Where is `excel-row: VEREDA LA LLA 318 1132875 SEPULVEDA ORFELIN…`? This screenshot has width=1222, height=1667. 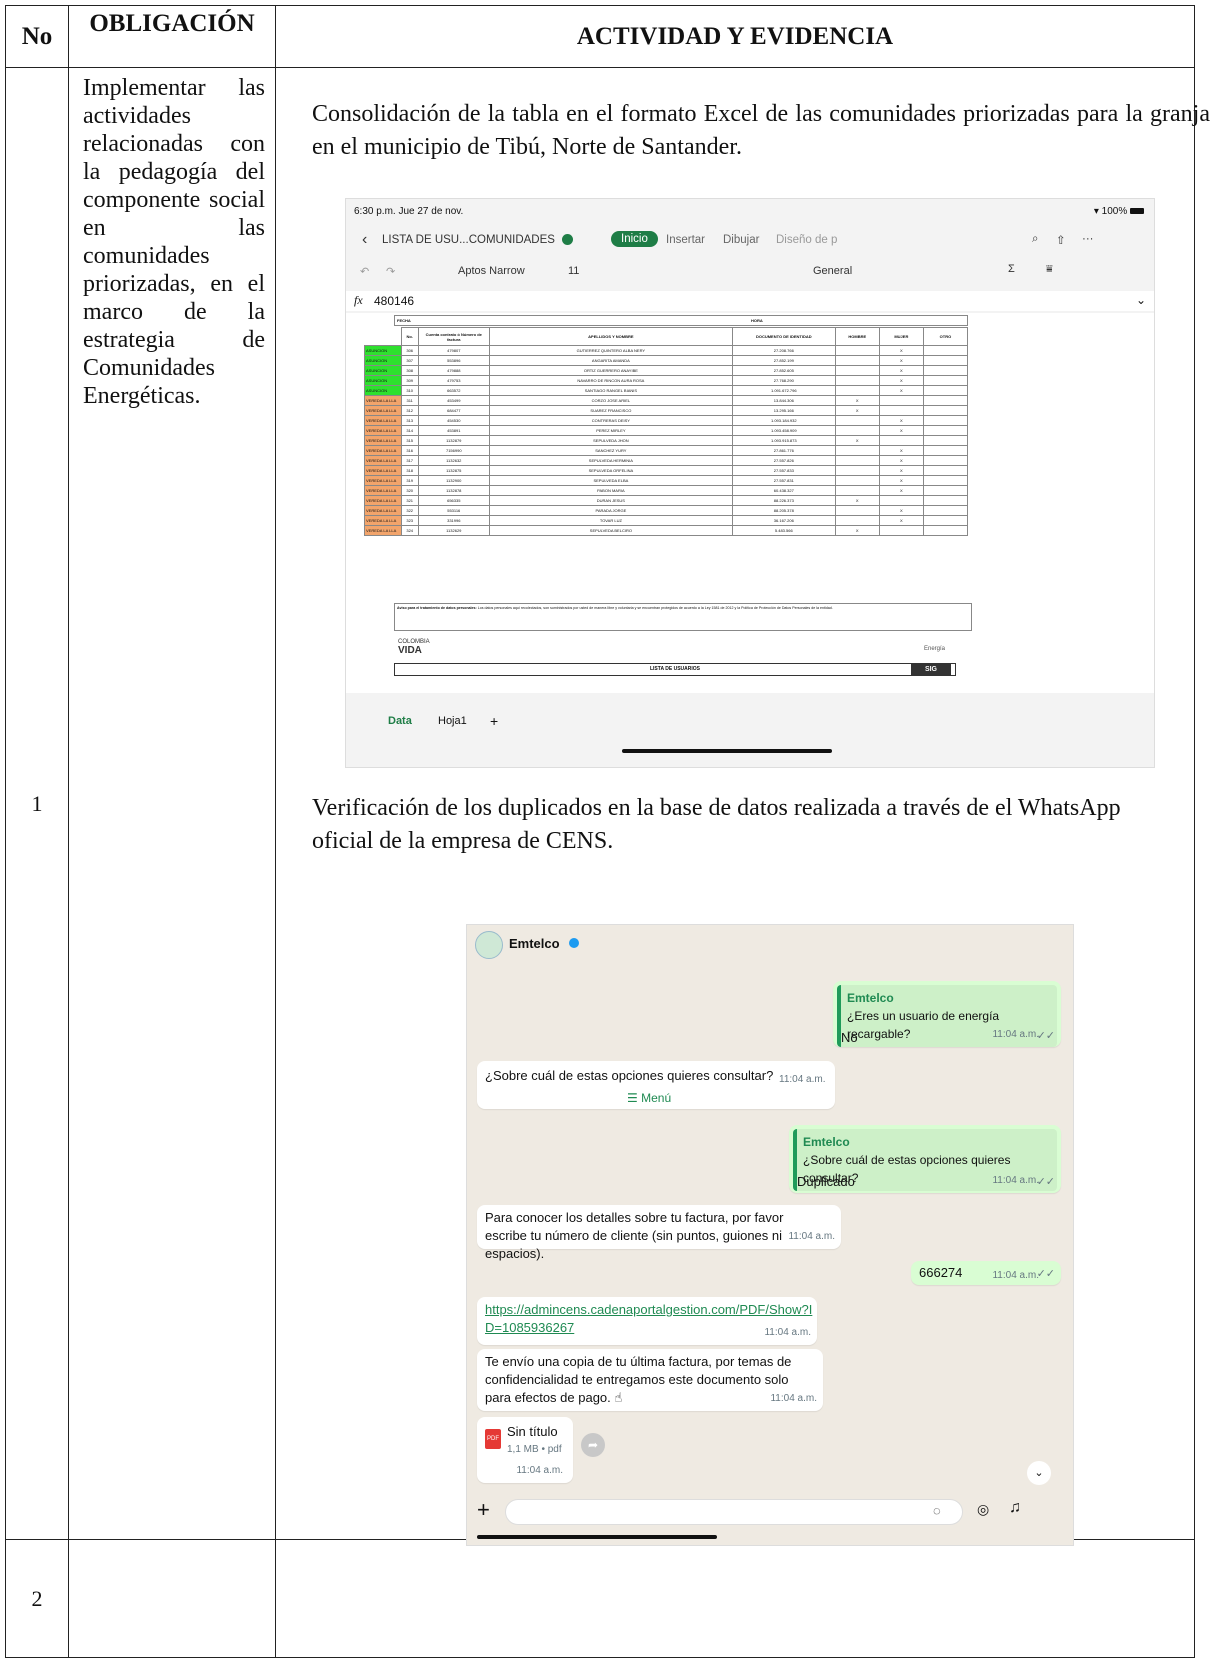
excel-row: VEREDA LA LLA 318 1132875 SEPULVEDA ORFELIN… is located at coordinates (666, 470).